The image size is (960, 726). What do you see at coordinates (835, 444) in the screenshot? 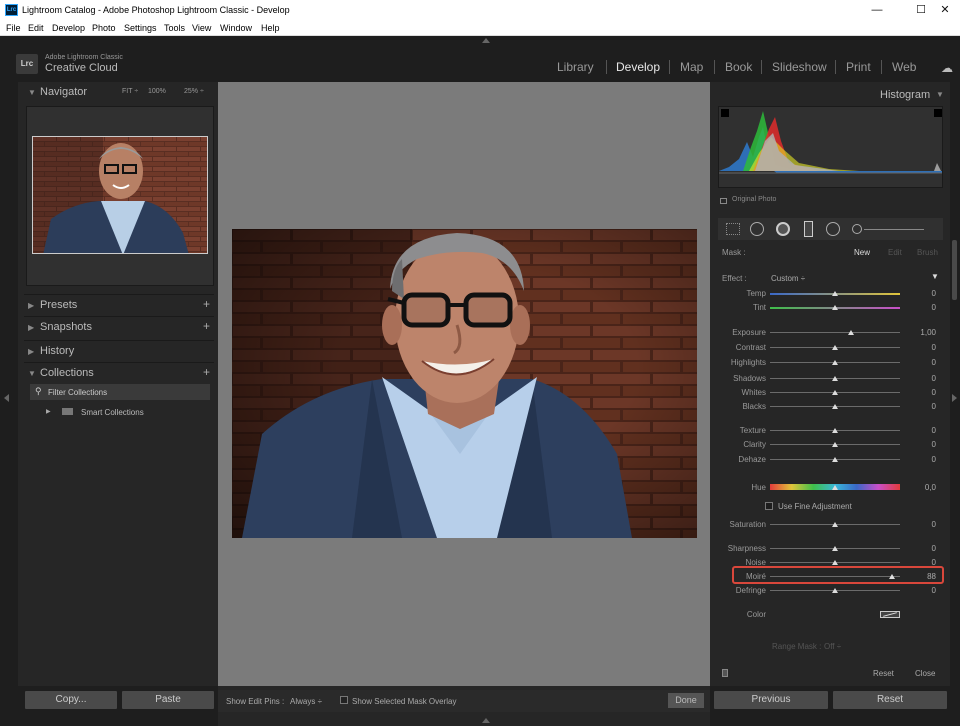
I see `clarity-slider-thumb` at bounding box center [835, 444].